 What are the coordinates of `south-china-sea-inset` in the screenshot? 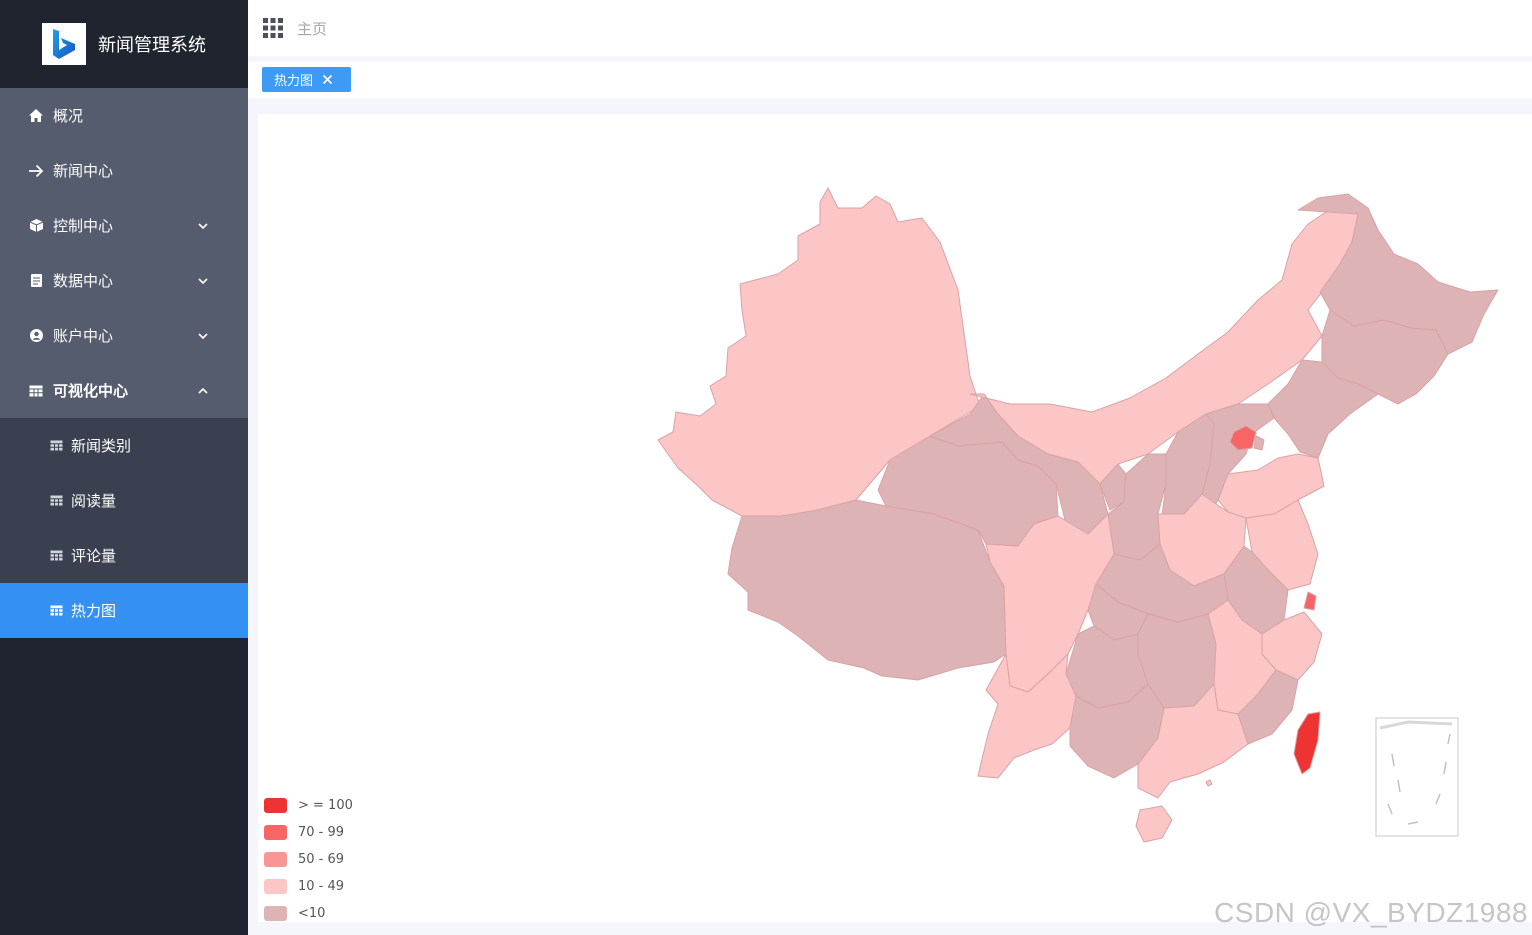 It's located at (1417, 777).